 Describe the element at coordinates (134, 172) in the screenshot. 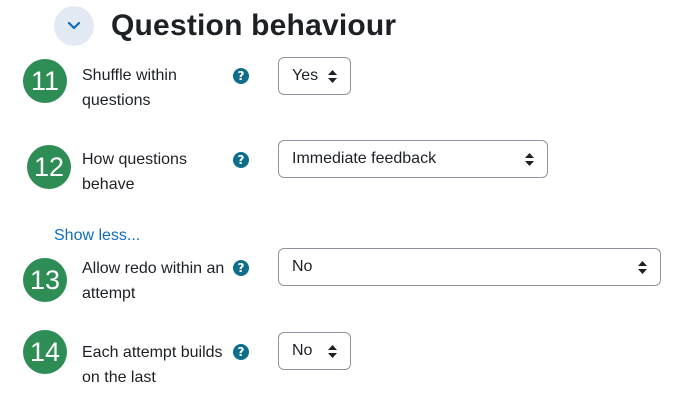

I see `field-label-how-questions-behave: How questions behave` at that location.